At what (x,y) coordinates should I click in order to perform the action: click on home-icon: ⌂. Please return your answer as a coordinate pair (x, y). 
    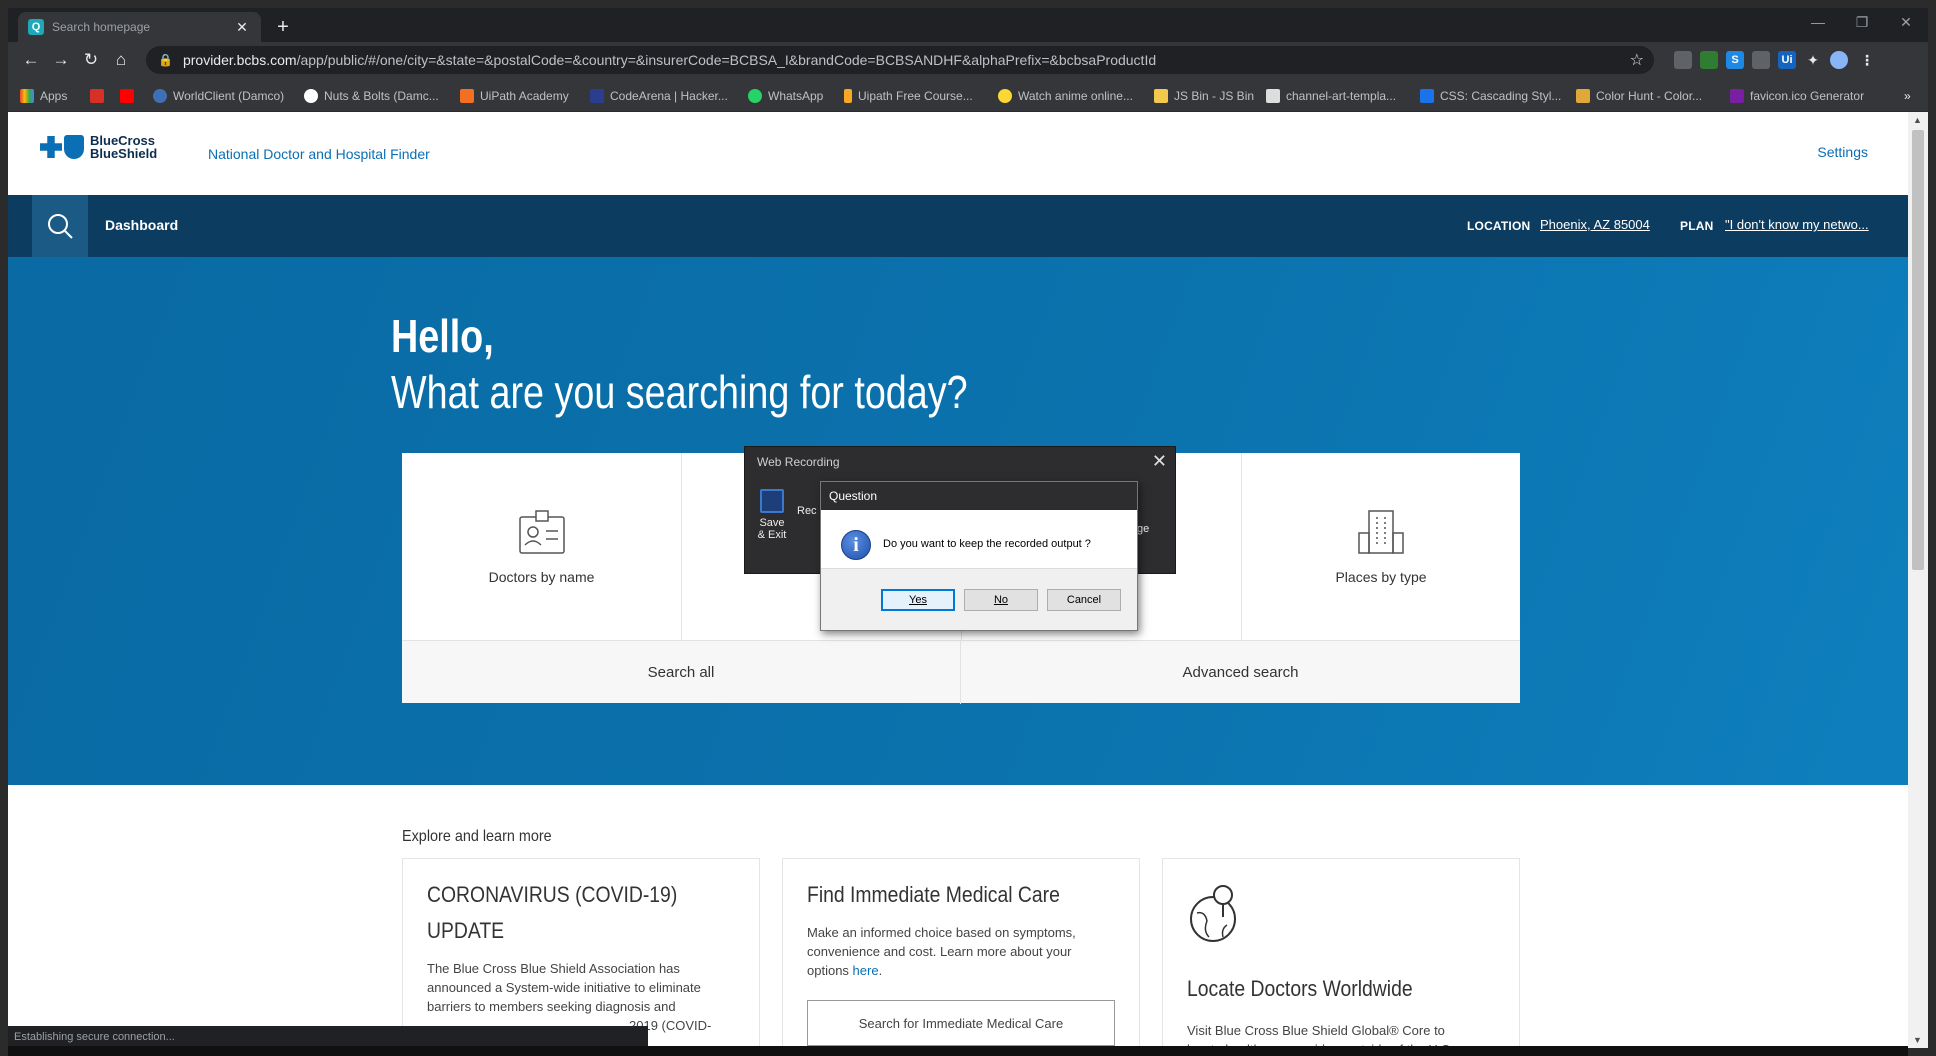
    Looking at the image, I should click on (121, 60).